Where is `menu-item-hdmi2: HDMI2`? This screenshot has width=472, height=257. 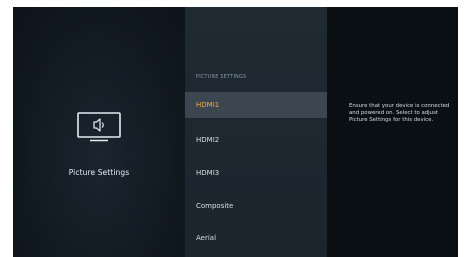 menu-item-hdmi2: HDMI2 is located at coordinates (256, 140).